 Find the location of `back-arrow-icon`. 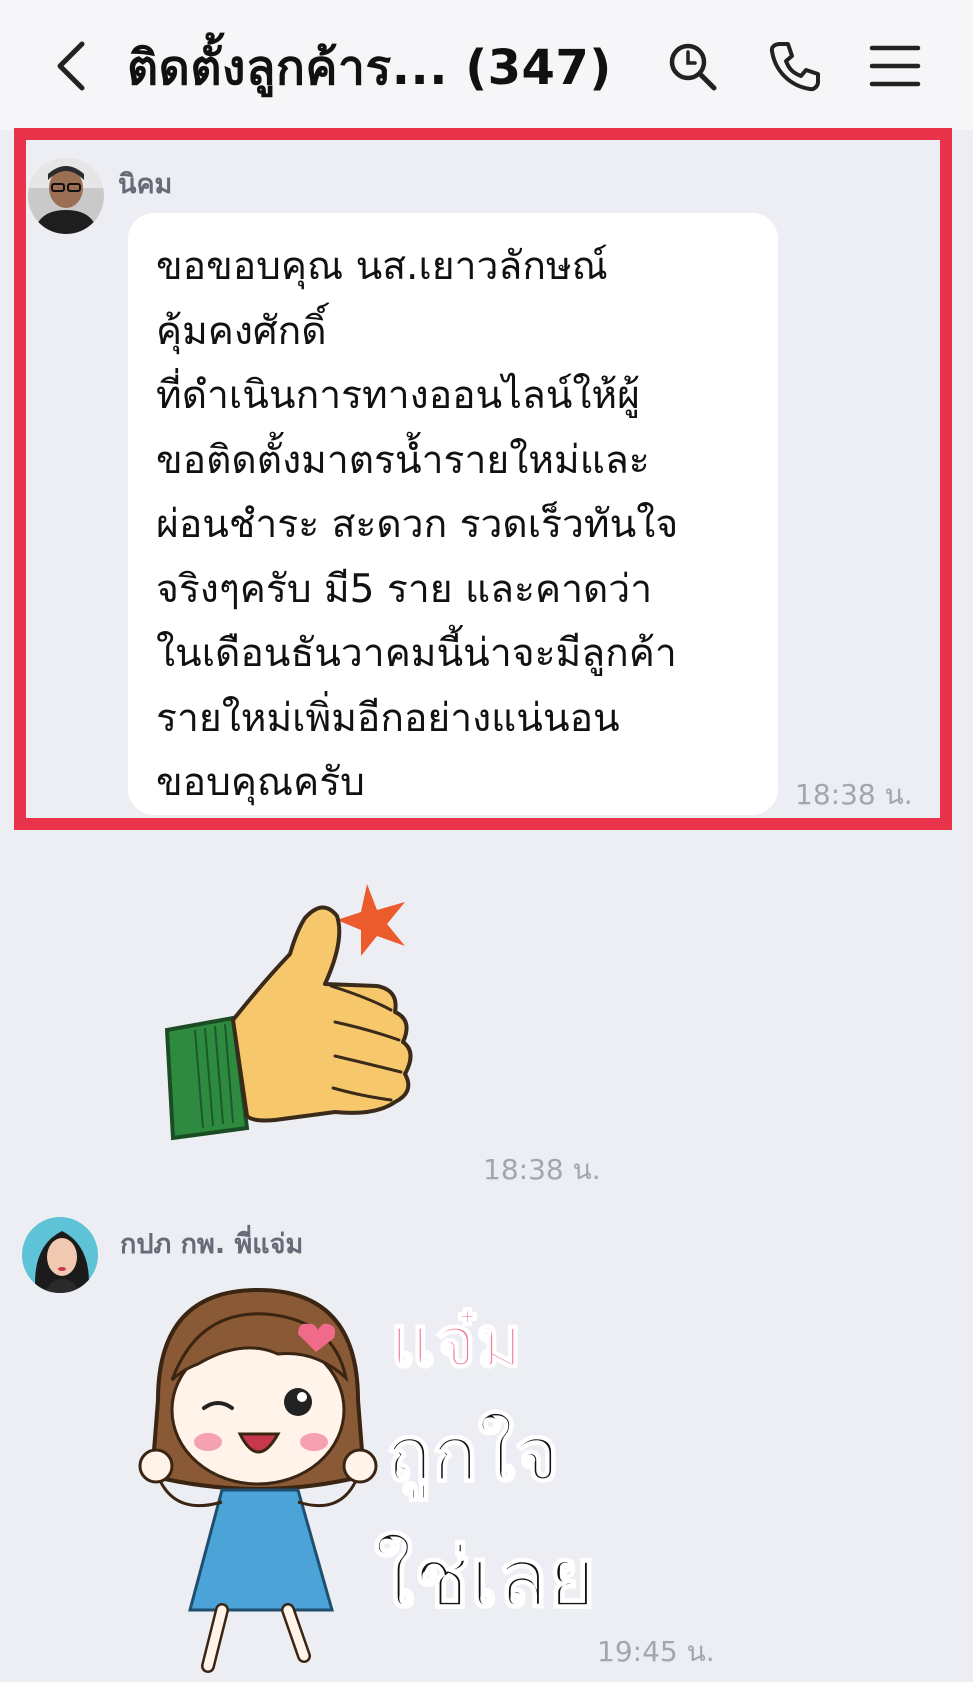

back-arrow-icon is located at coordinates (73, 66).